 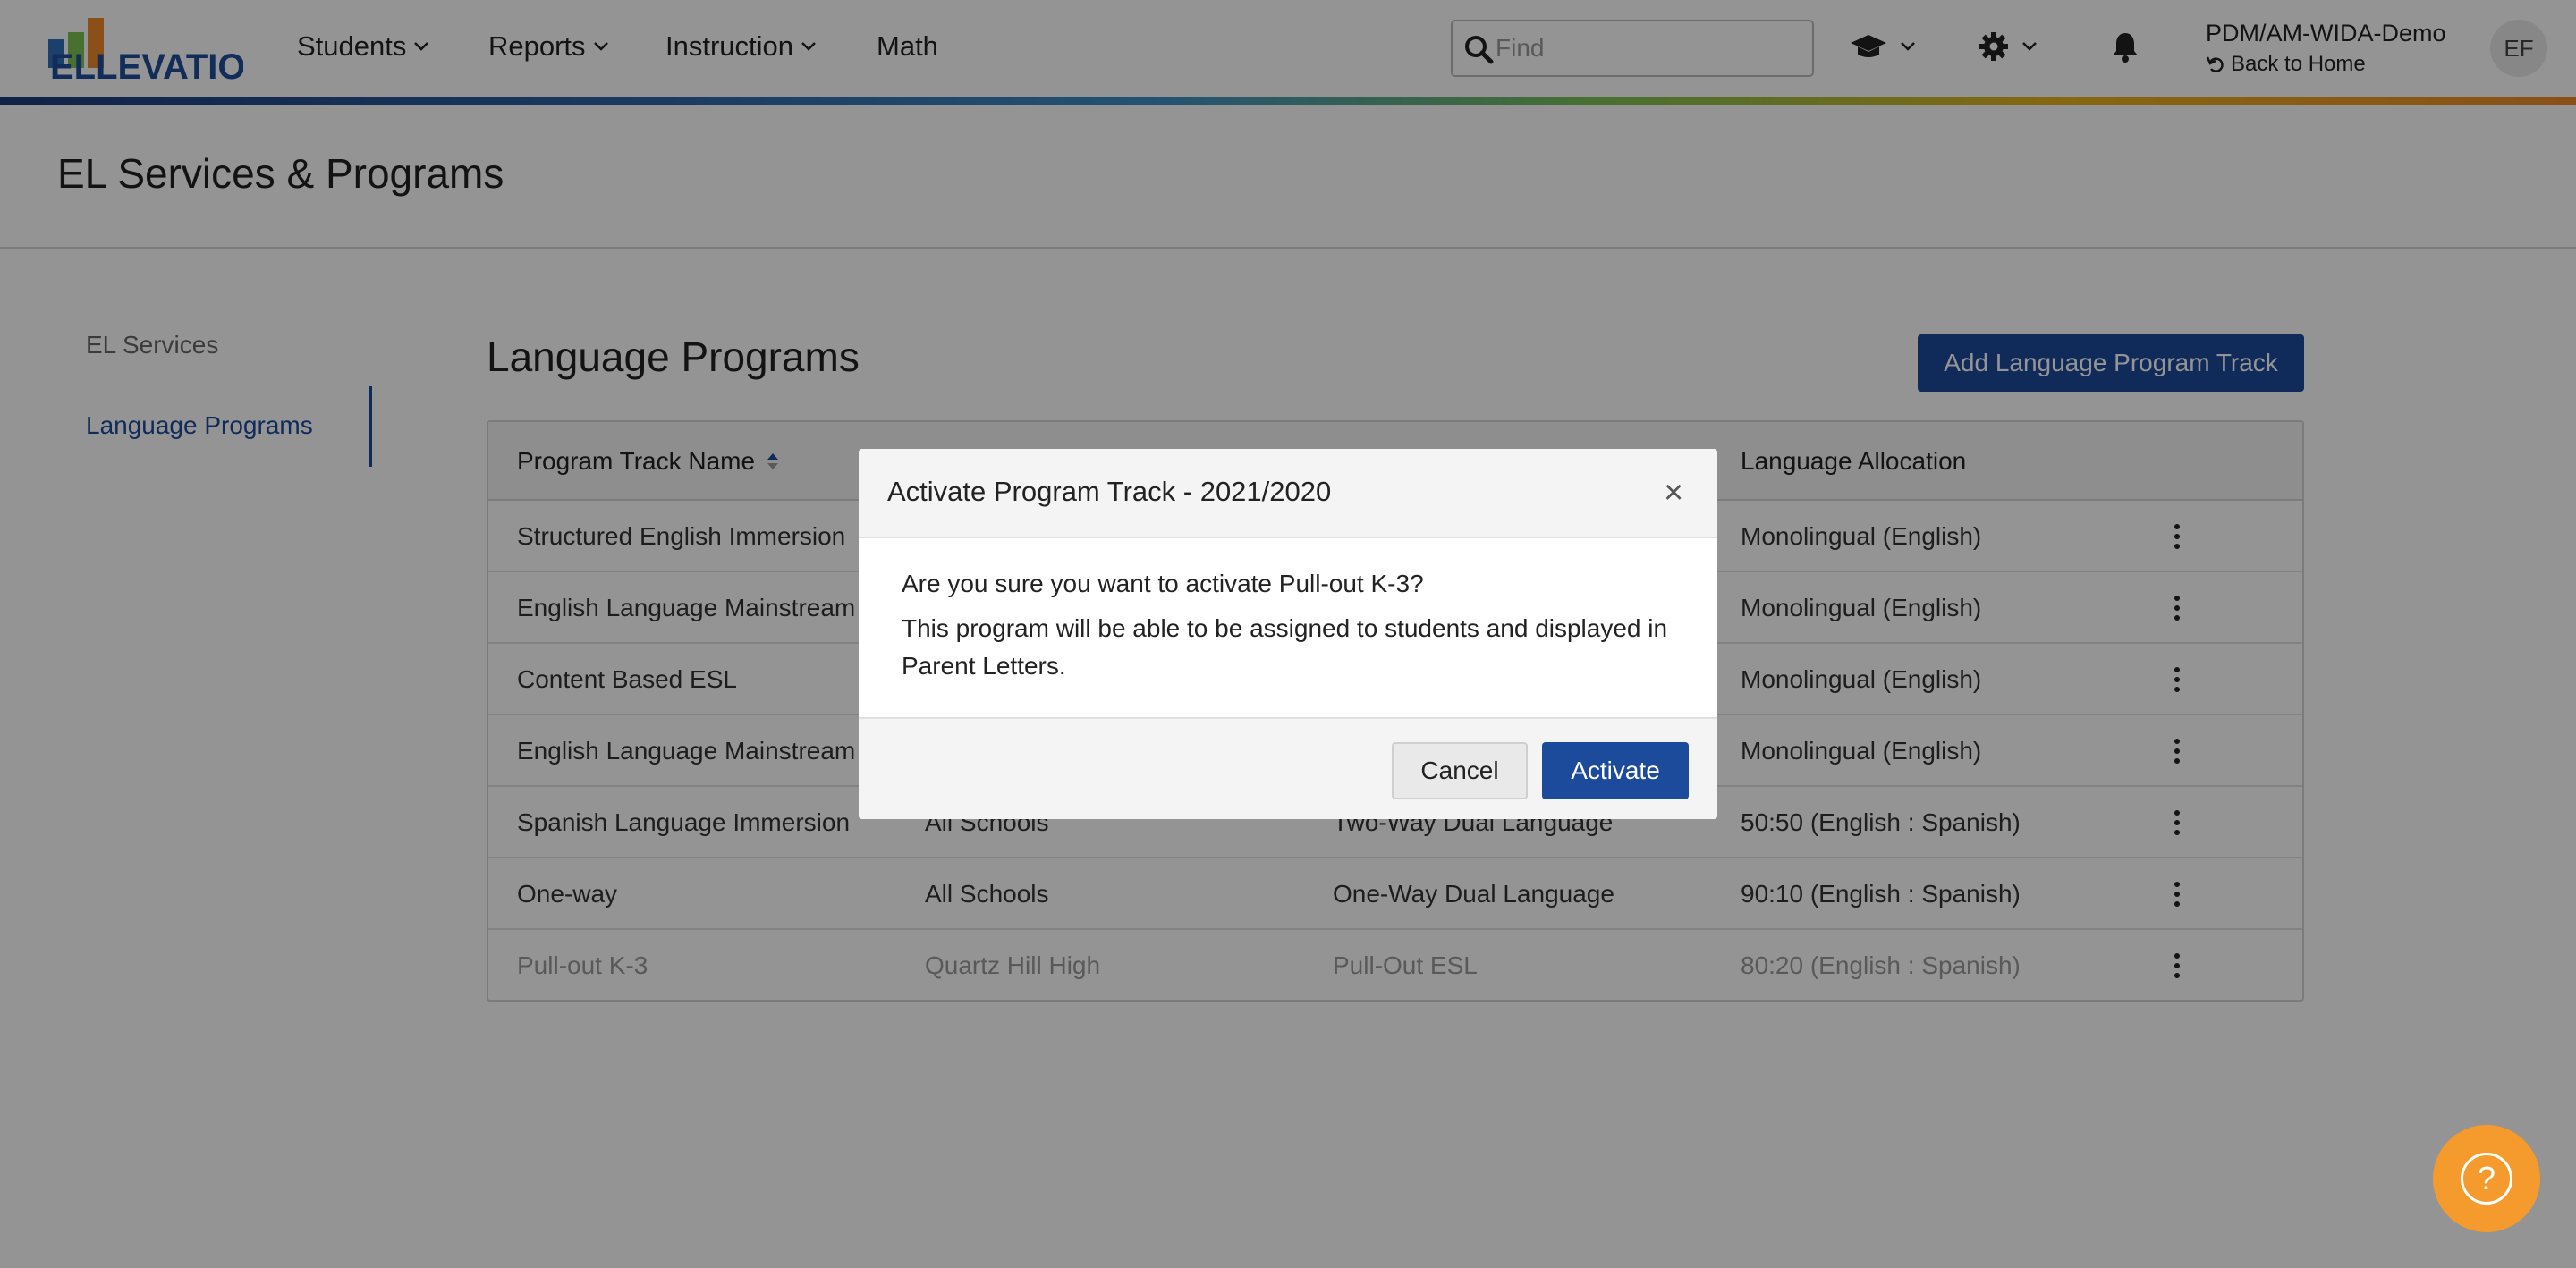 I want to click on dialog-title: Activate Program Track - 2021/2020, so click(x=1109, y=491).